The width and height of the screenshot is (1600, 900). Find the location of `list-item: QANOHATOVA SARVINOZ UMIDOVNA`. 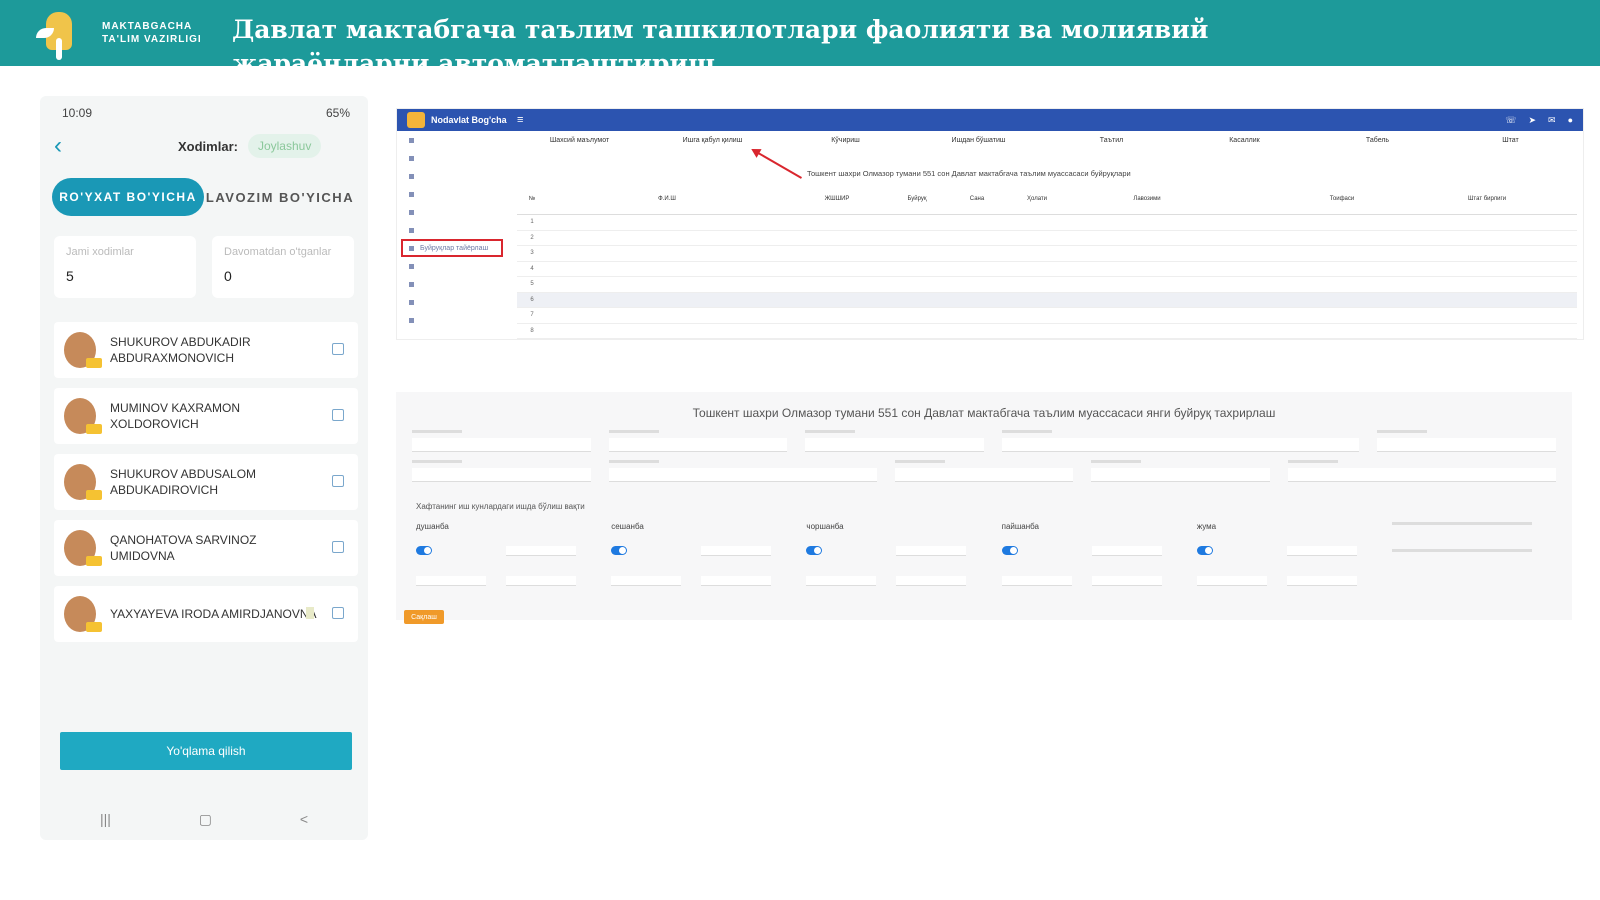

list-item: QANOHATOVA SARVINOZ UMIDOVNA is located at coordinates (206, 548).